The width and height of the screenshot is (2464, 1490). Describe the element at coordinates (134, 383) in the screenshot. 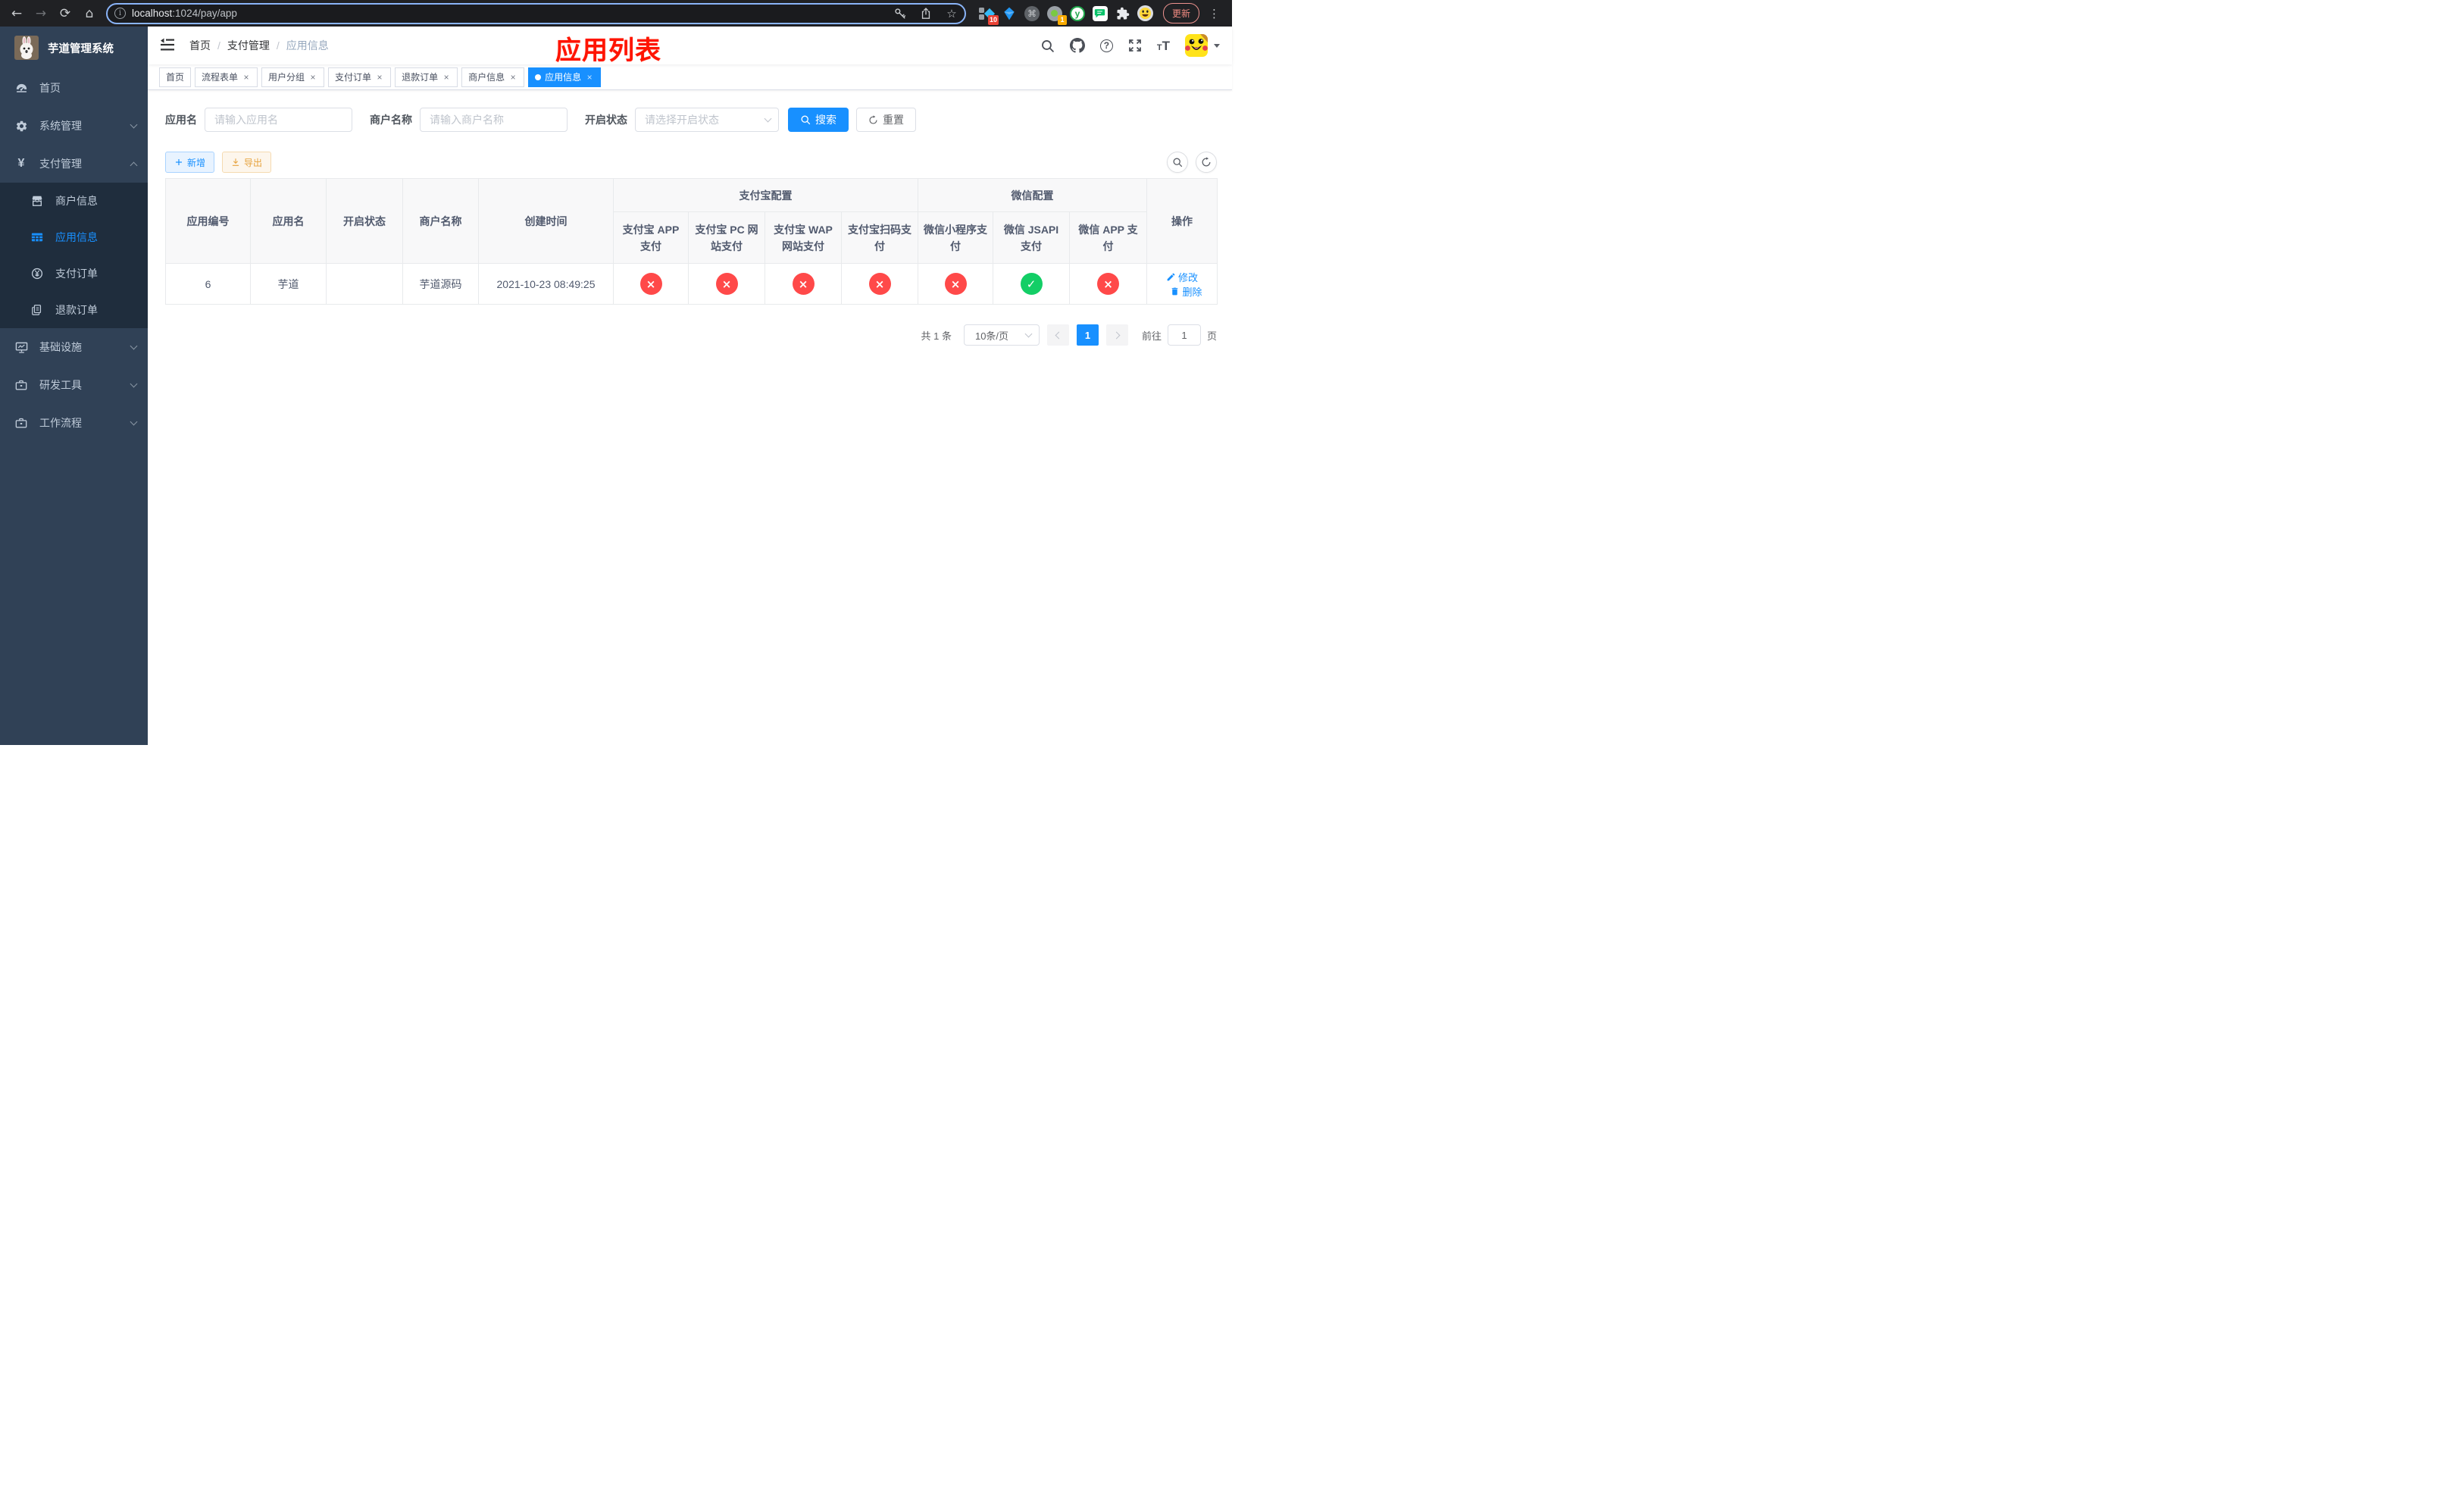

I see `chevron-down-icon` at that location.